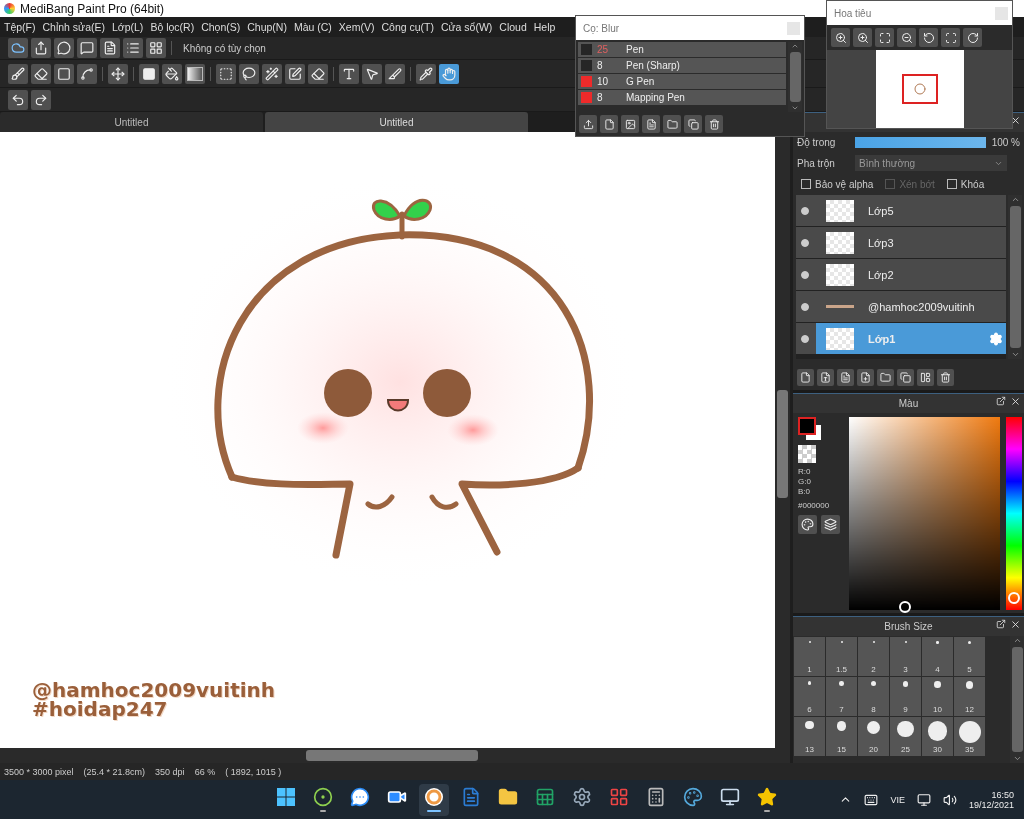  What do you see at coordinates (937, 736) in the screenshot?
I see `brush-size-item: 30` at bounding box center [937, 736].